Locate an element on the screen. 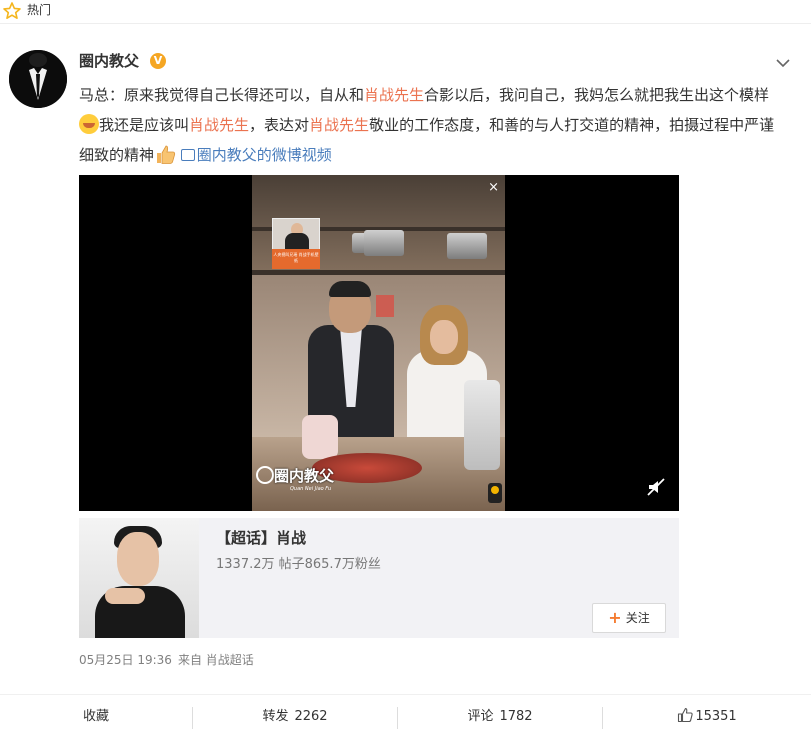  topic-stats: 1337.2万 帖子865.7万粉丝 is located at coordinates (298, 564).